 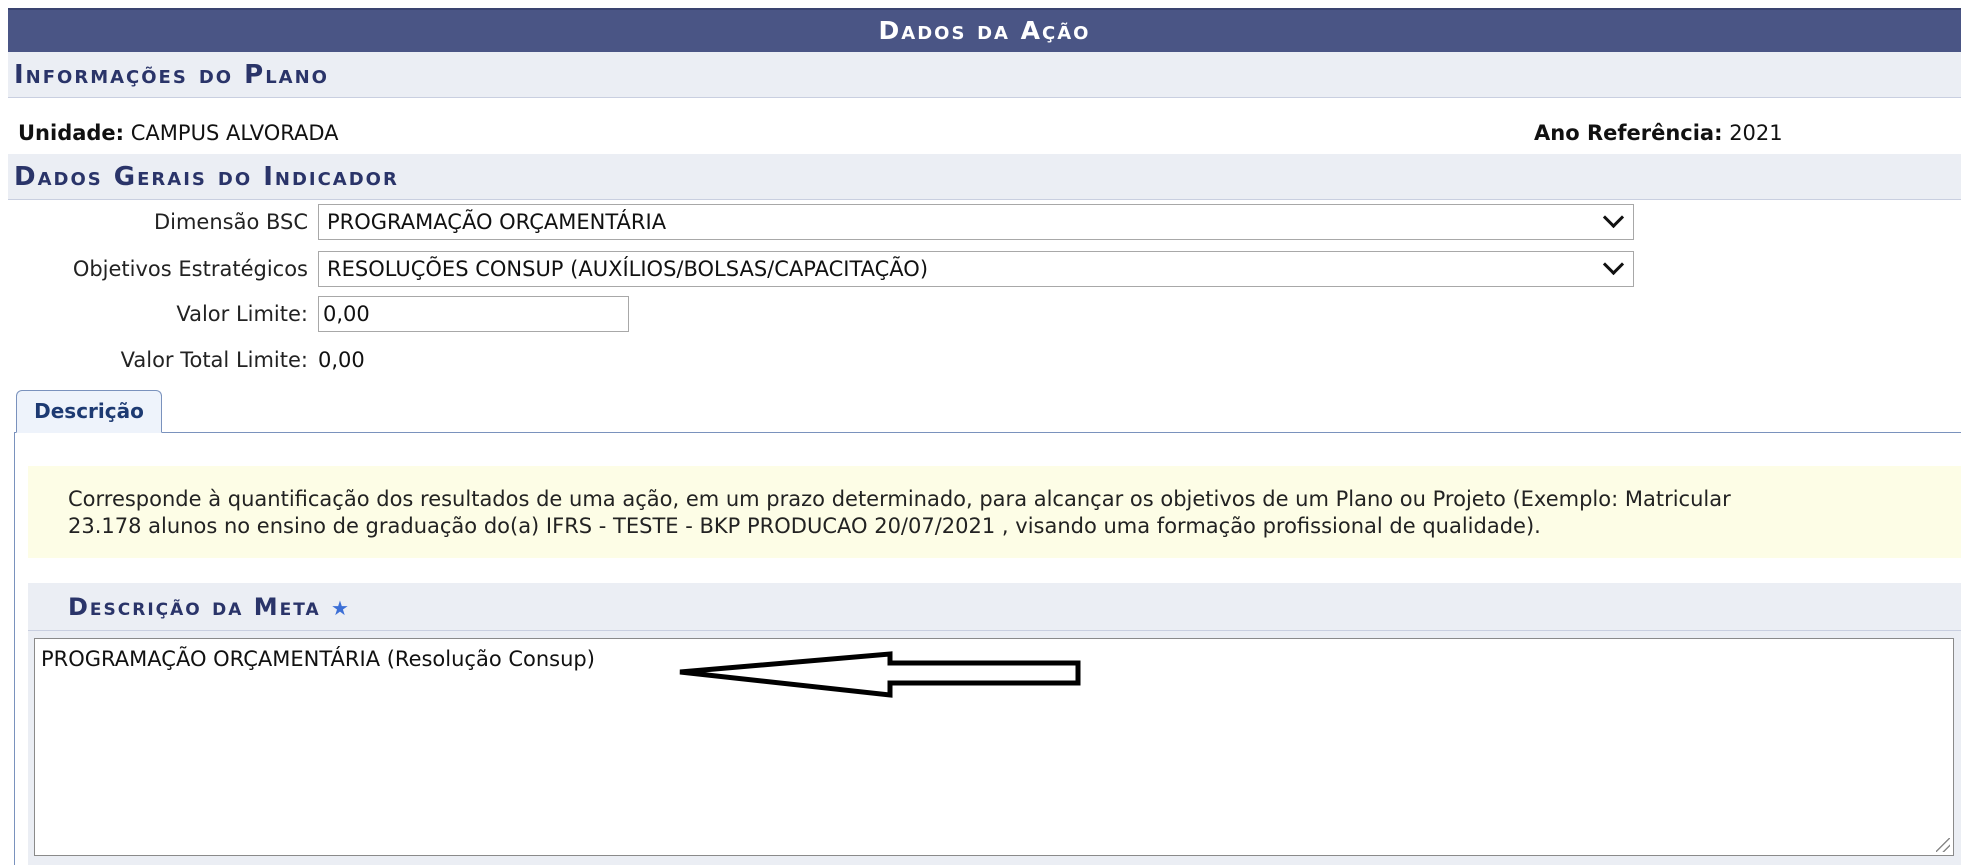 What do you see at coordinates (984, 75) in the screenshot?
I see `section-header-plano: Informações do Plano` at bounding box center [984, 75].